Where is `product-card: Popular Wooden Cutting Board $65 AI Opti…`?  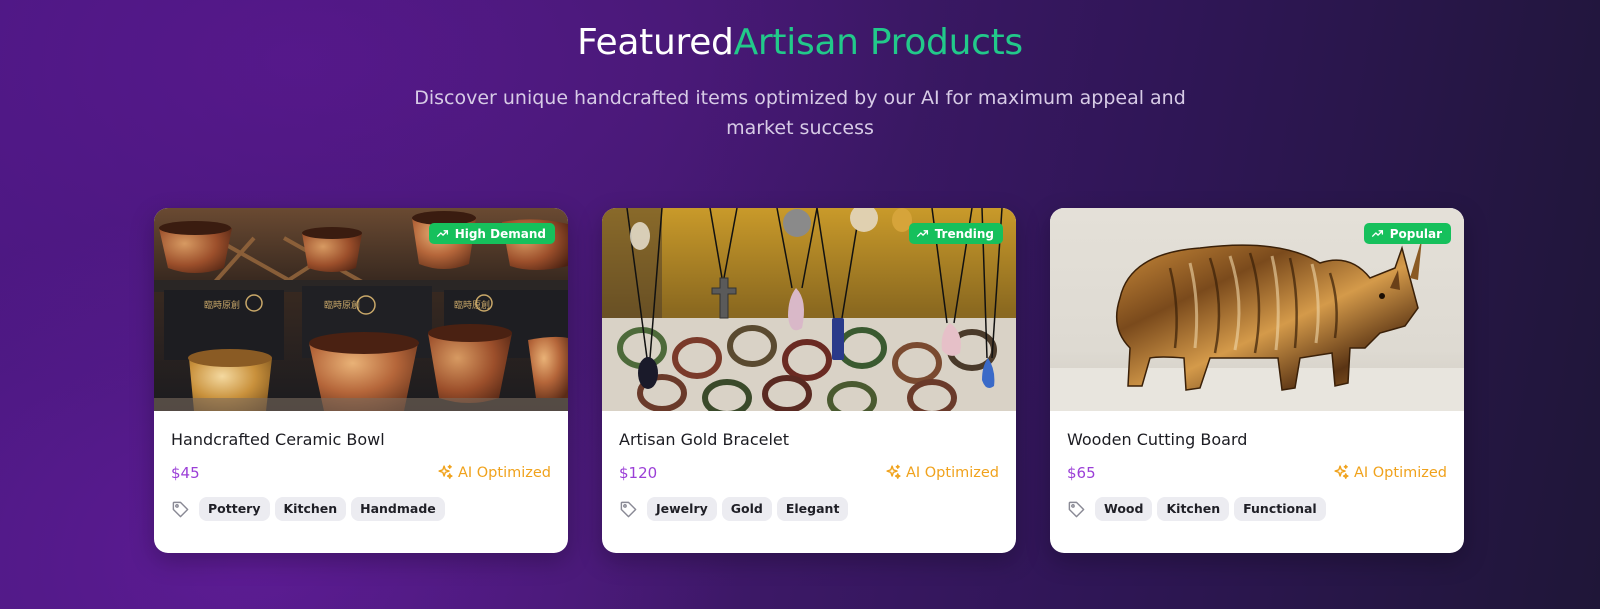
product-card: Popular Wooden Cutting Board $65 AI Opti… is located at coordinates (1257, 380).